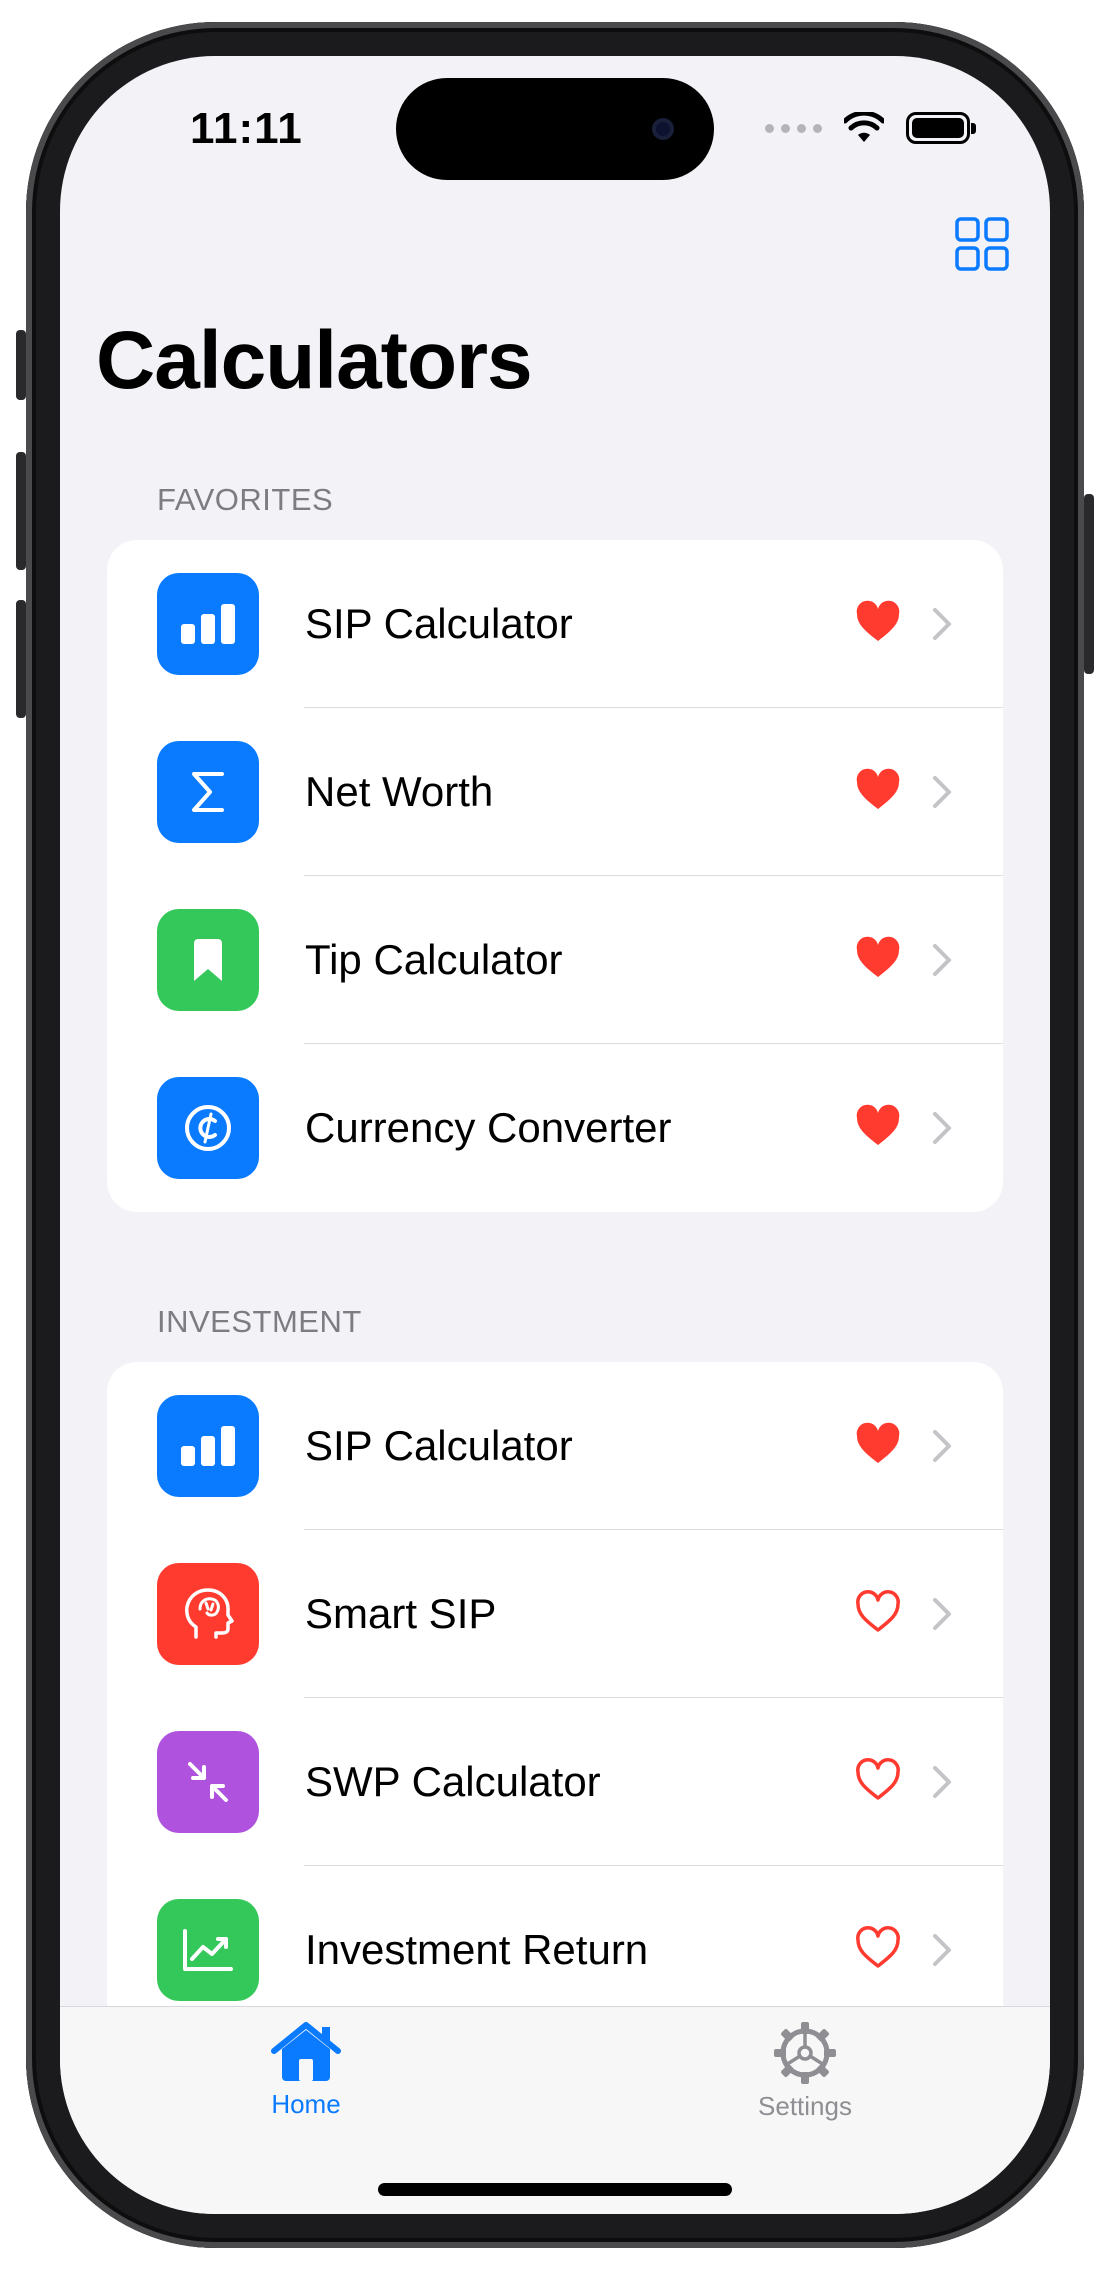  What do you see at coordinates (805, 2106) in the screenshot?
I see `tab-settings-label: Settings` at bounding box center [805, 2106].